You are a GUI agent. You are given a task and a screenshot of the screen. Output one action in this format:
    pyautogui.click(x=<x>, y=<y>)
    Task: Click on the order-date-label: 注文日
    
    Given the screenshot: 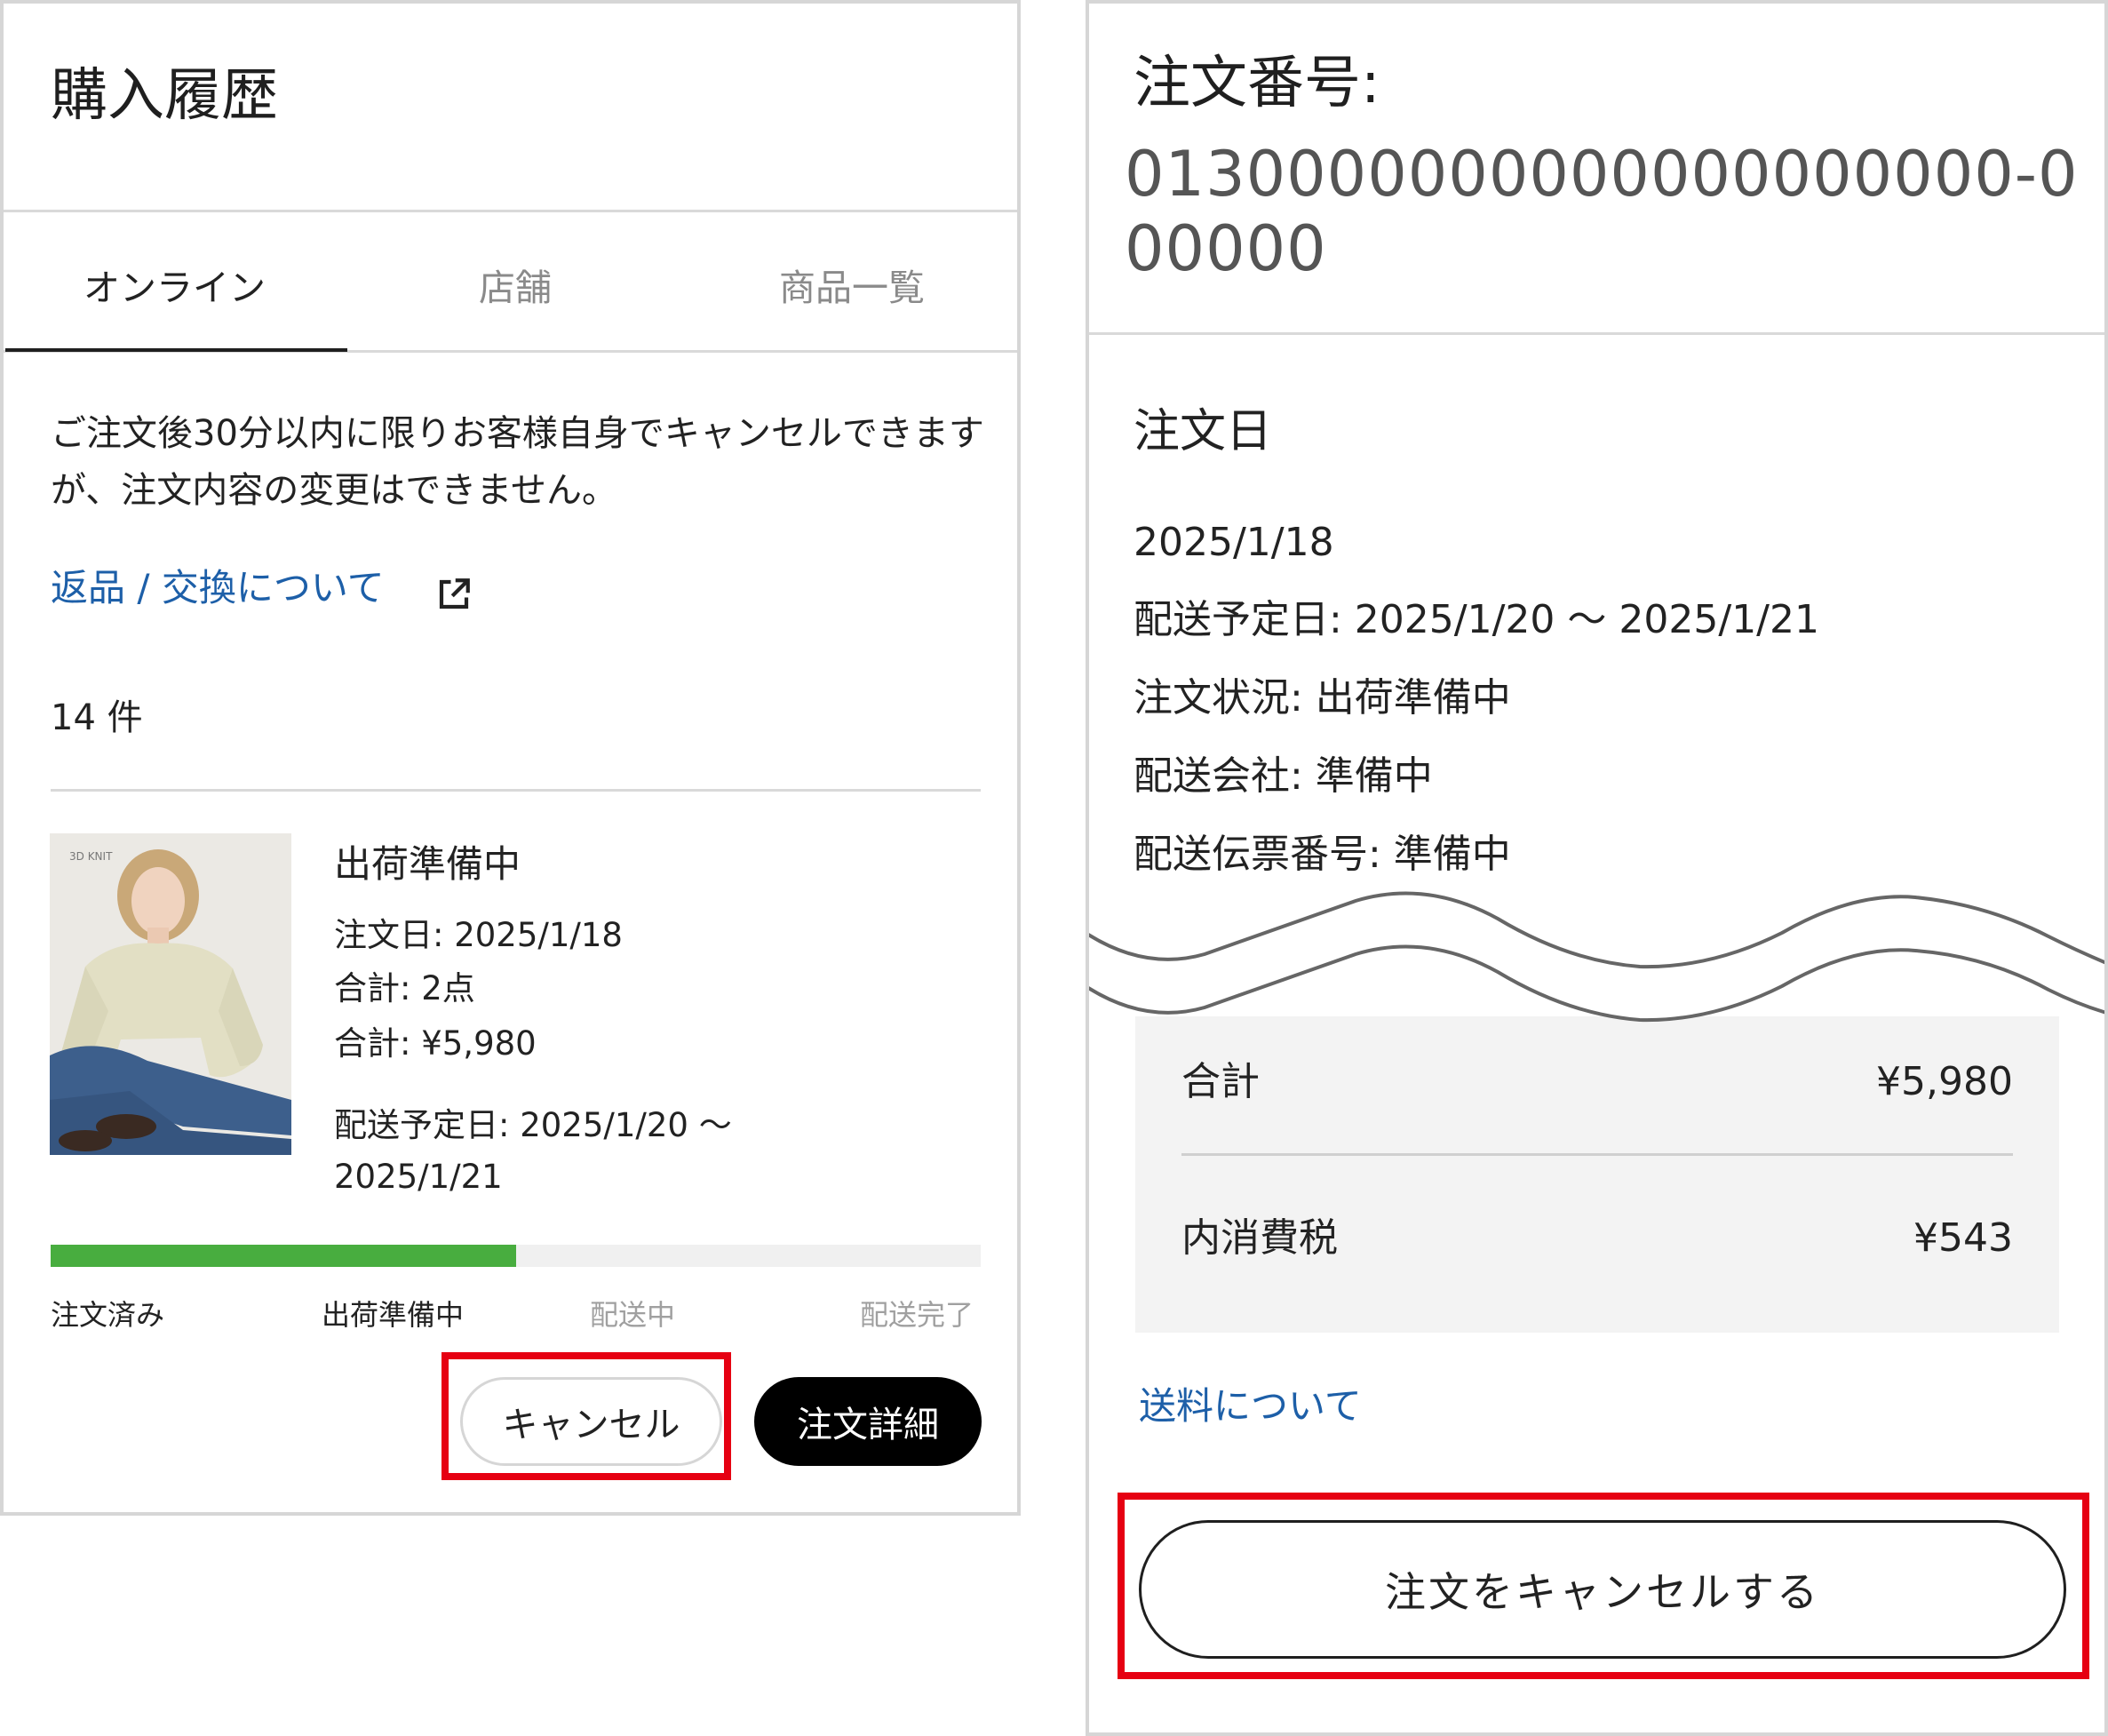 What is the action you would take?
    pyautogui.click(x=1203, y=431)
    